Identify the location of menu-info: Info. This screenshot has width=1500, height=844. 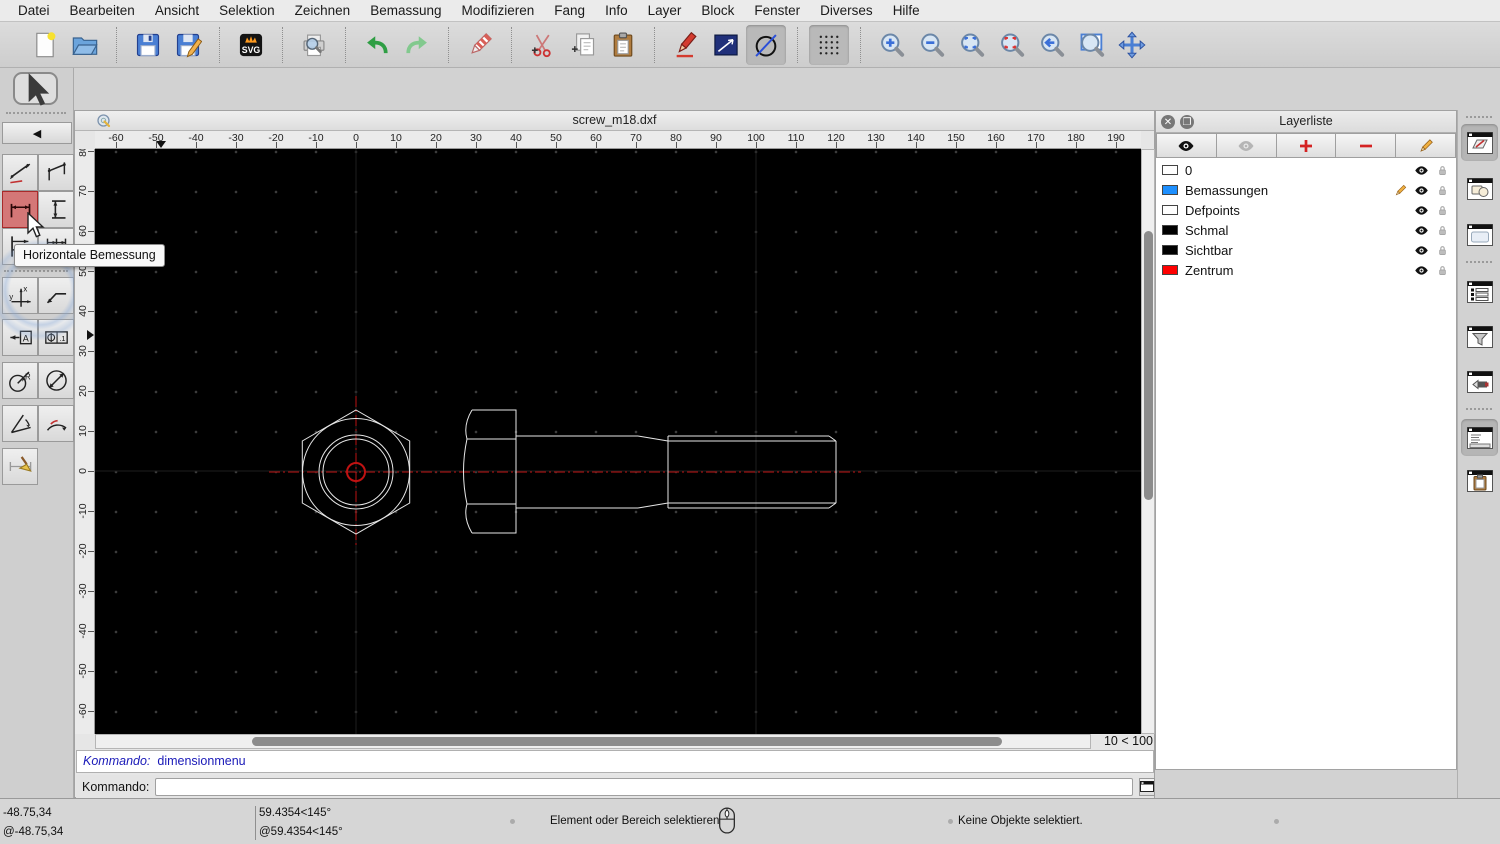
(616, 11).